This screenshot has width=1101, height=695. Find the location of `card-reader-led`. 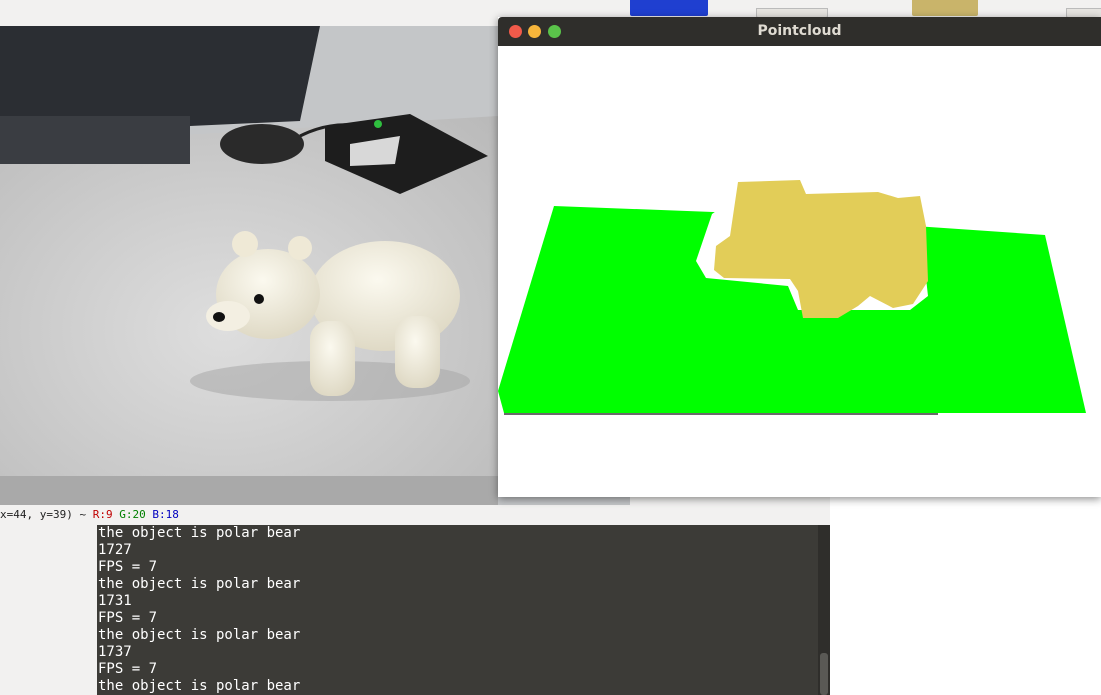

card-reader-led is located at coordinates (378, 124).